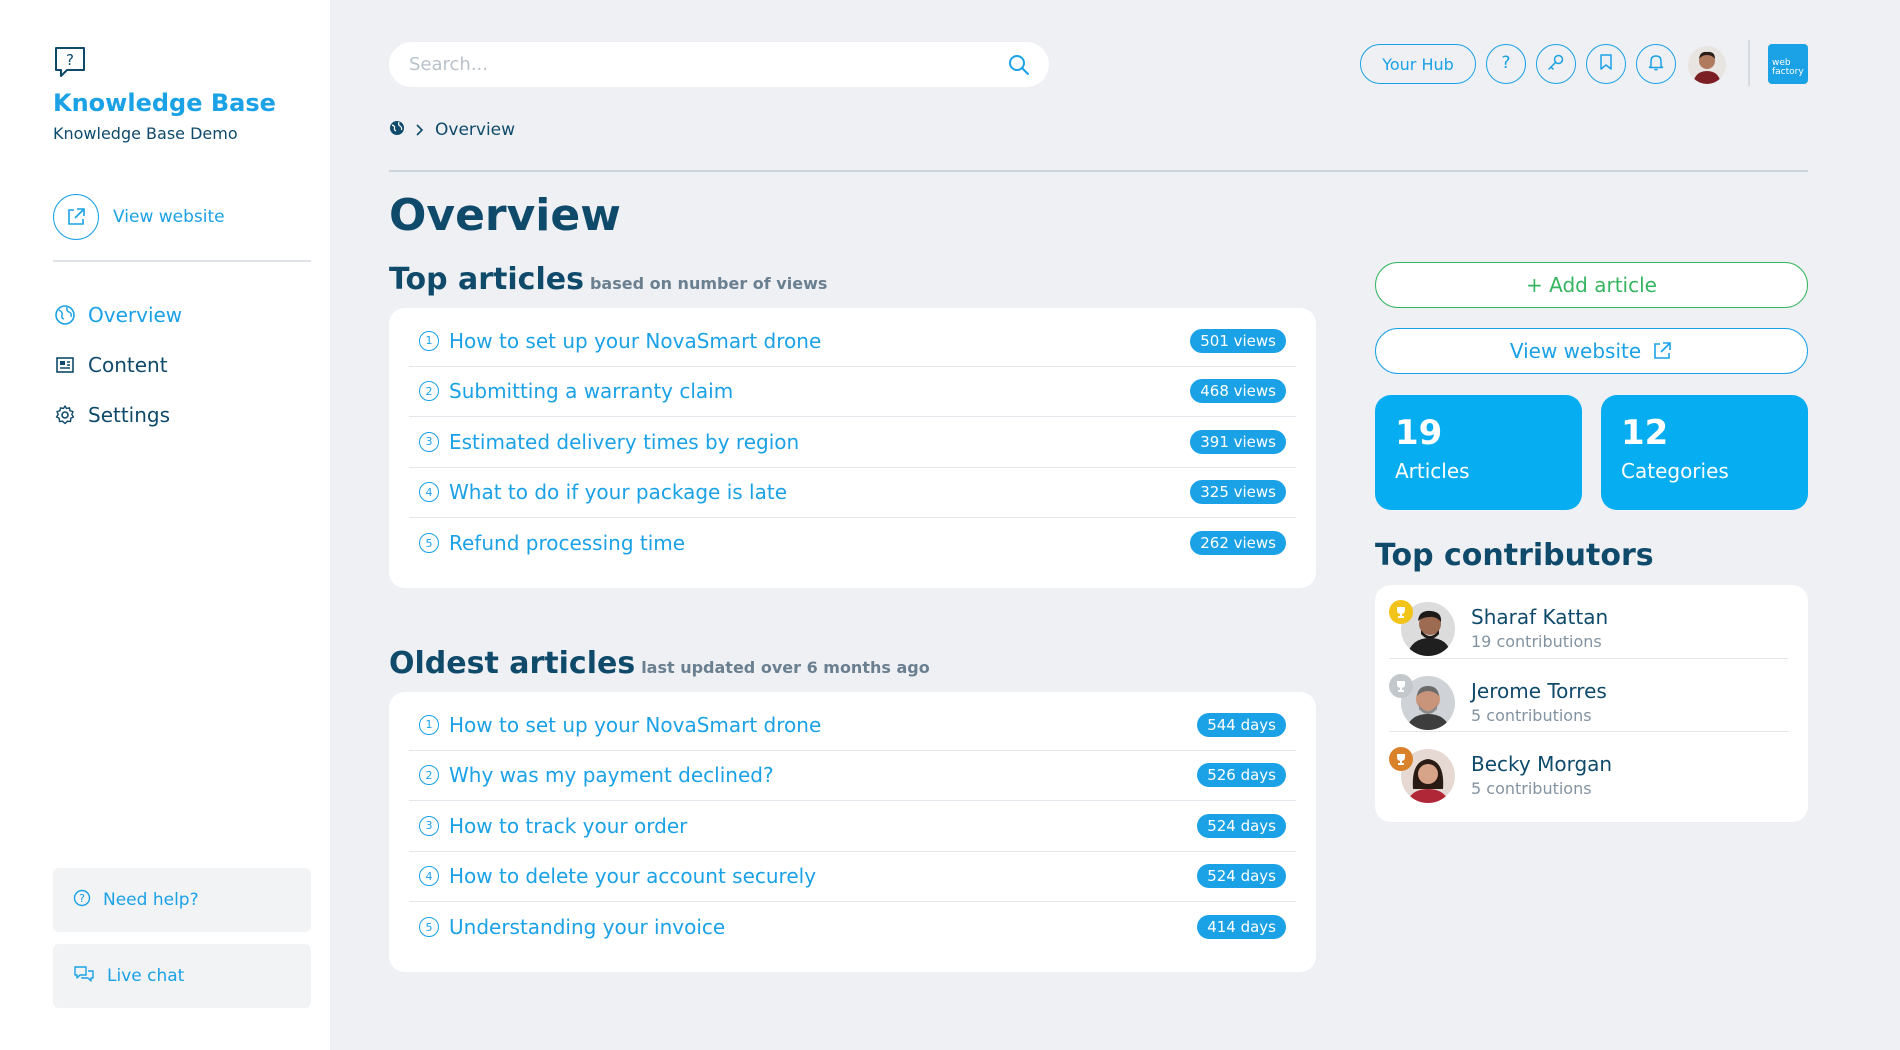  What do you see at coordinates (819, 442) in the screenshot?
I see `article-title: Estimated delivery times by region` at bounding box center [819, 442].